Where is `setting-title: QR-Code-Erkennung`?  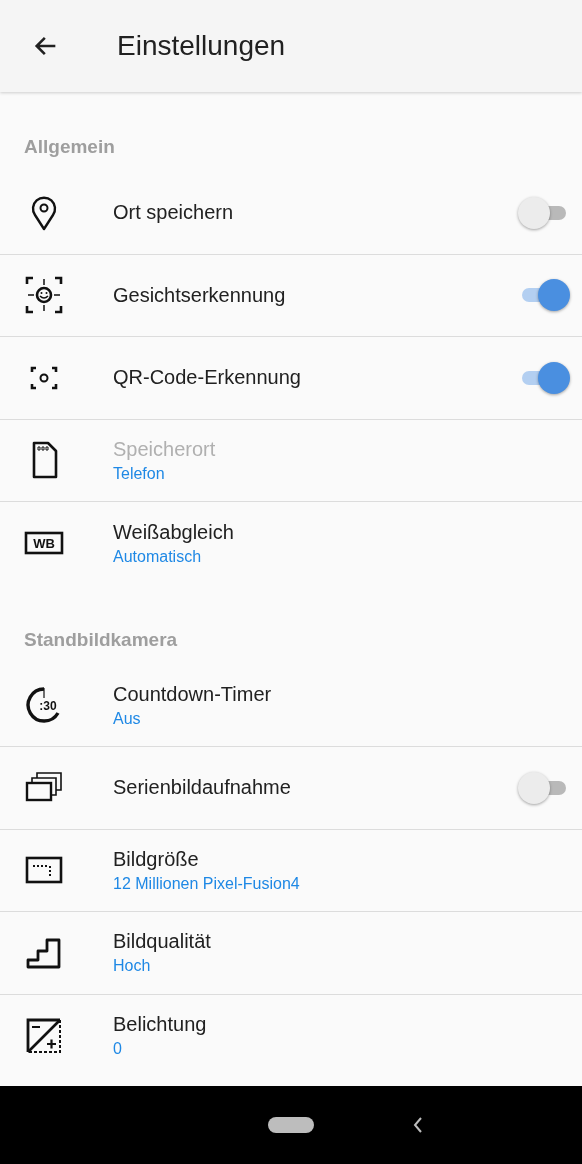 setting-title: QR-Code-Erkennung is located at coordinates (207, 378).